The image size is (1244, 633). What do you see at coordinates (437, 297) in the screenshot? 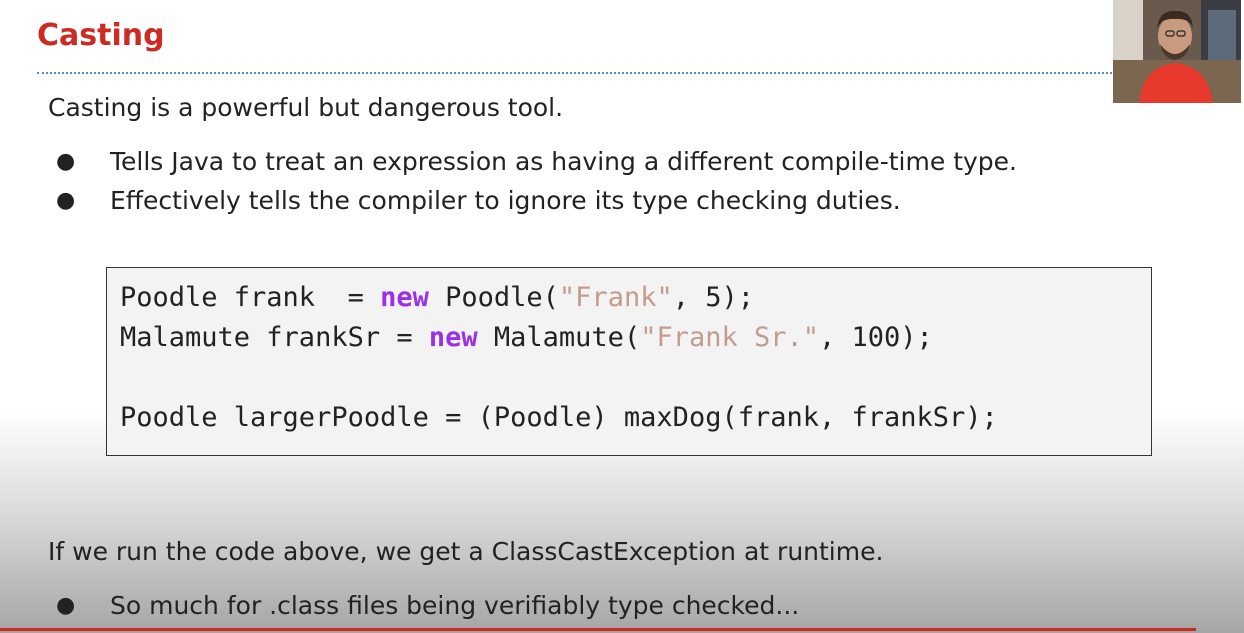
I see `code-line-1: Poodle frank = new Poodle("Frank", 5);` at bounding box center [437, 297].